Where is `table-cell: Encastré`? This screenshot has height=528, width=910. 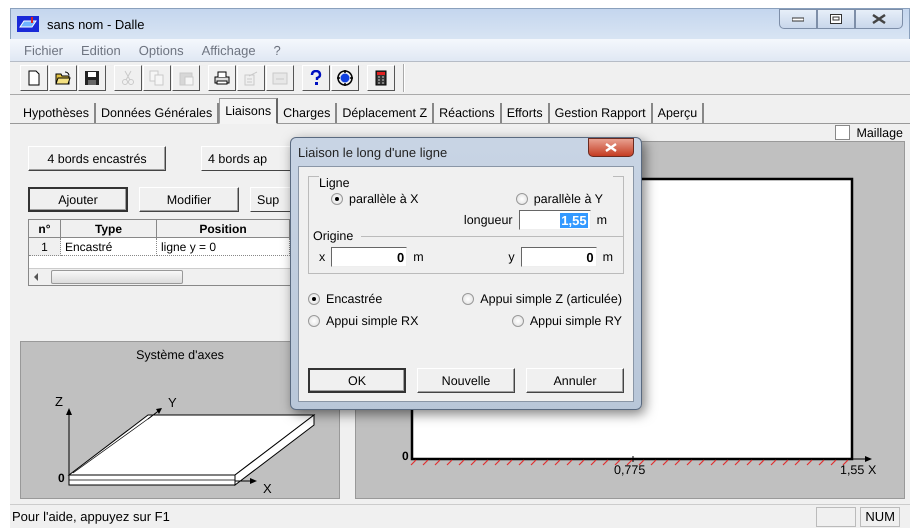 table-cell: Encastré is located at coordinates (109, 247).